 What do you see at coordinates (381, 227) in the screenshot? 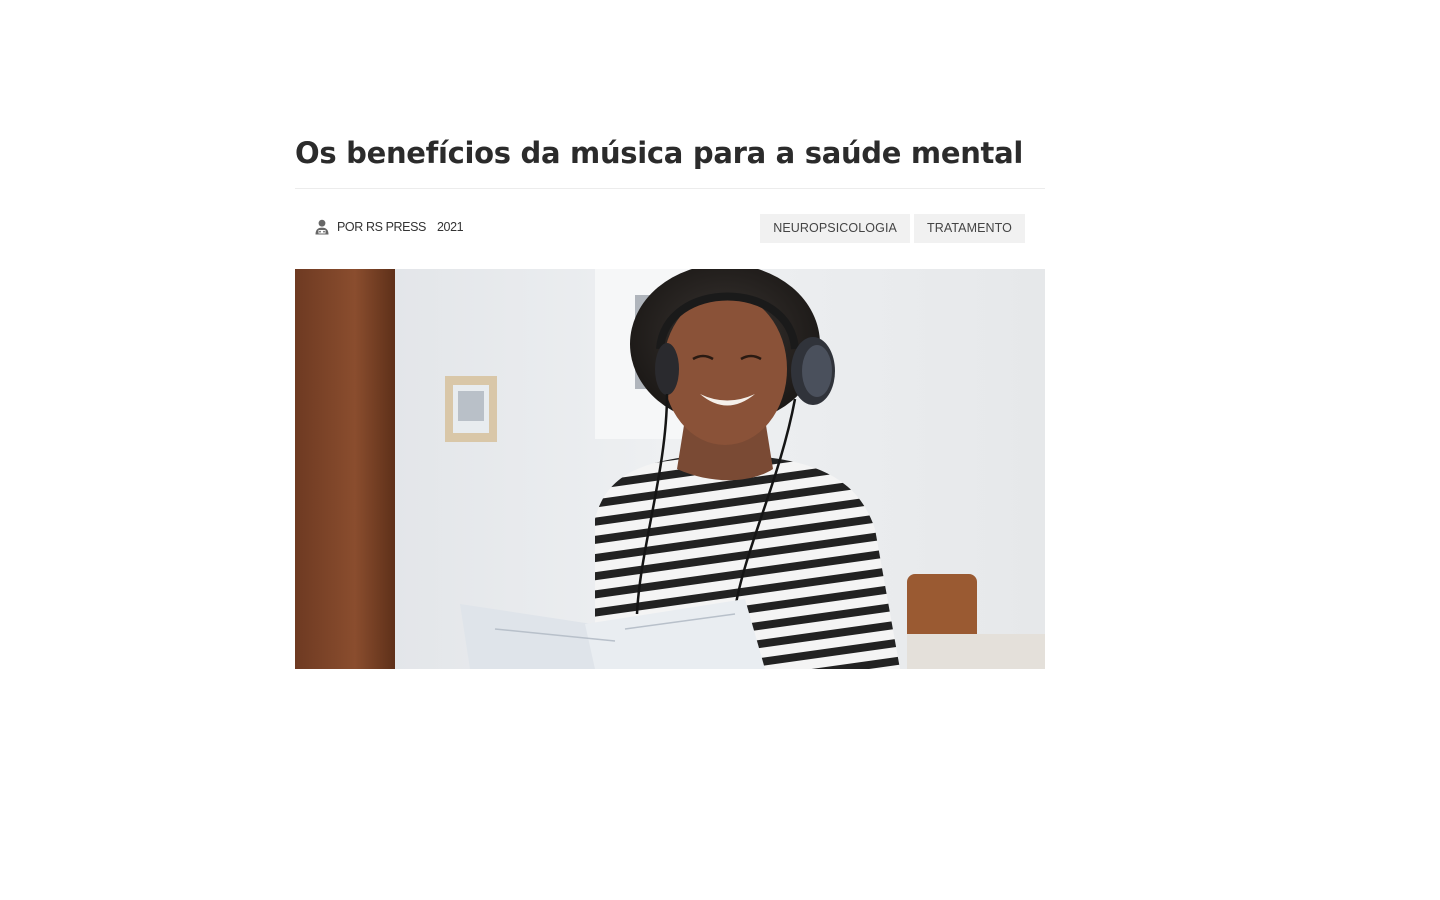
I see `author-name: POR RS PRESS` at bounding box center [381, 227].